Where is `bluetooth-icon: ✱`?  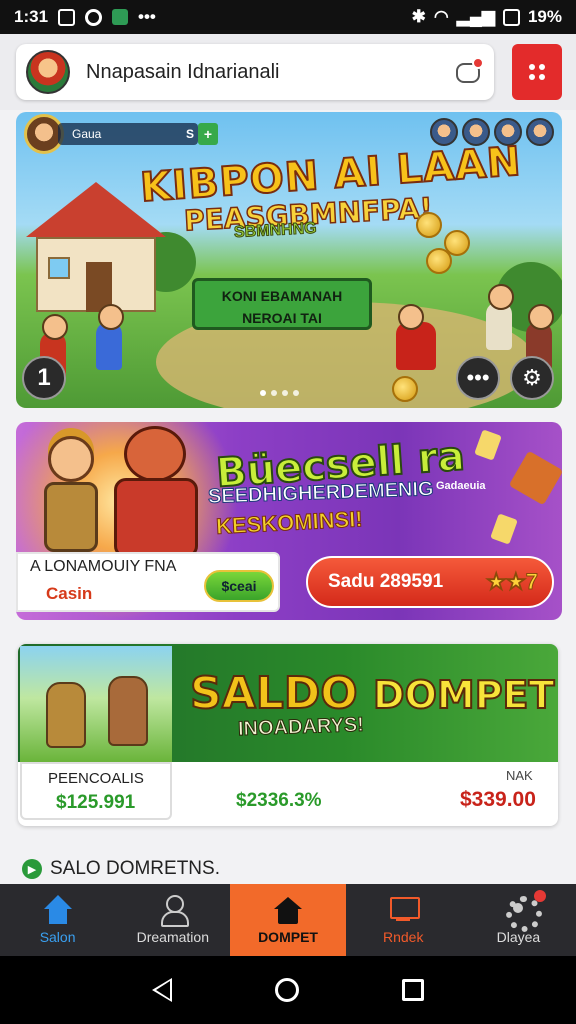
bluetooth-icon: ✱ is located at coordinates (418, 16).